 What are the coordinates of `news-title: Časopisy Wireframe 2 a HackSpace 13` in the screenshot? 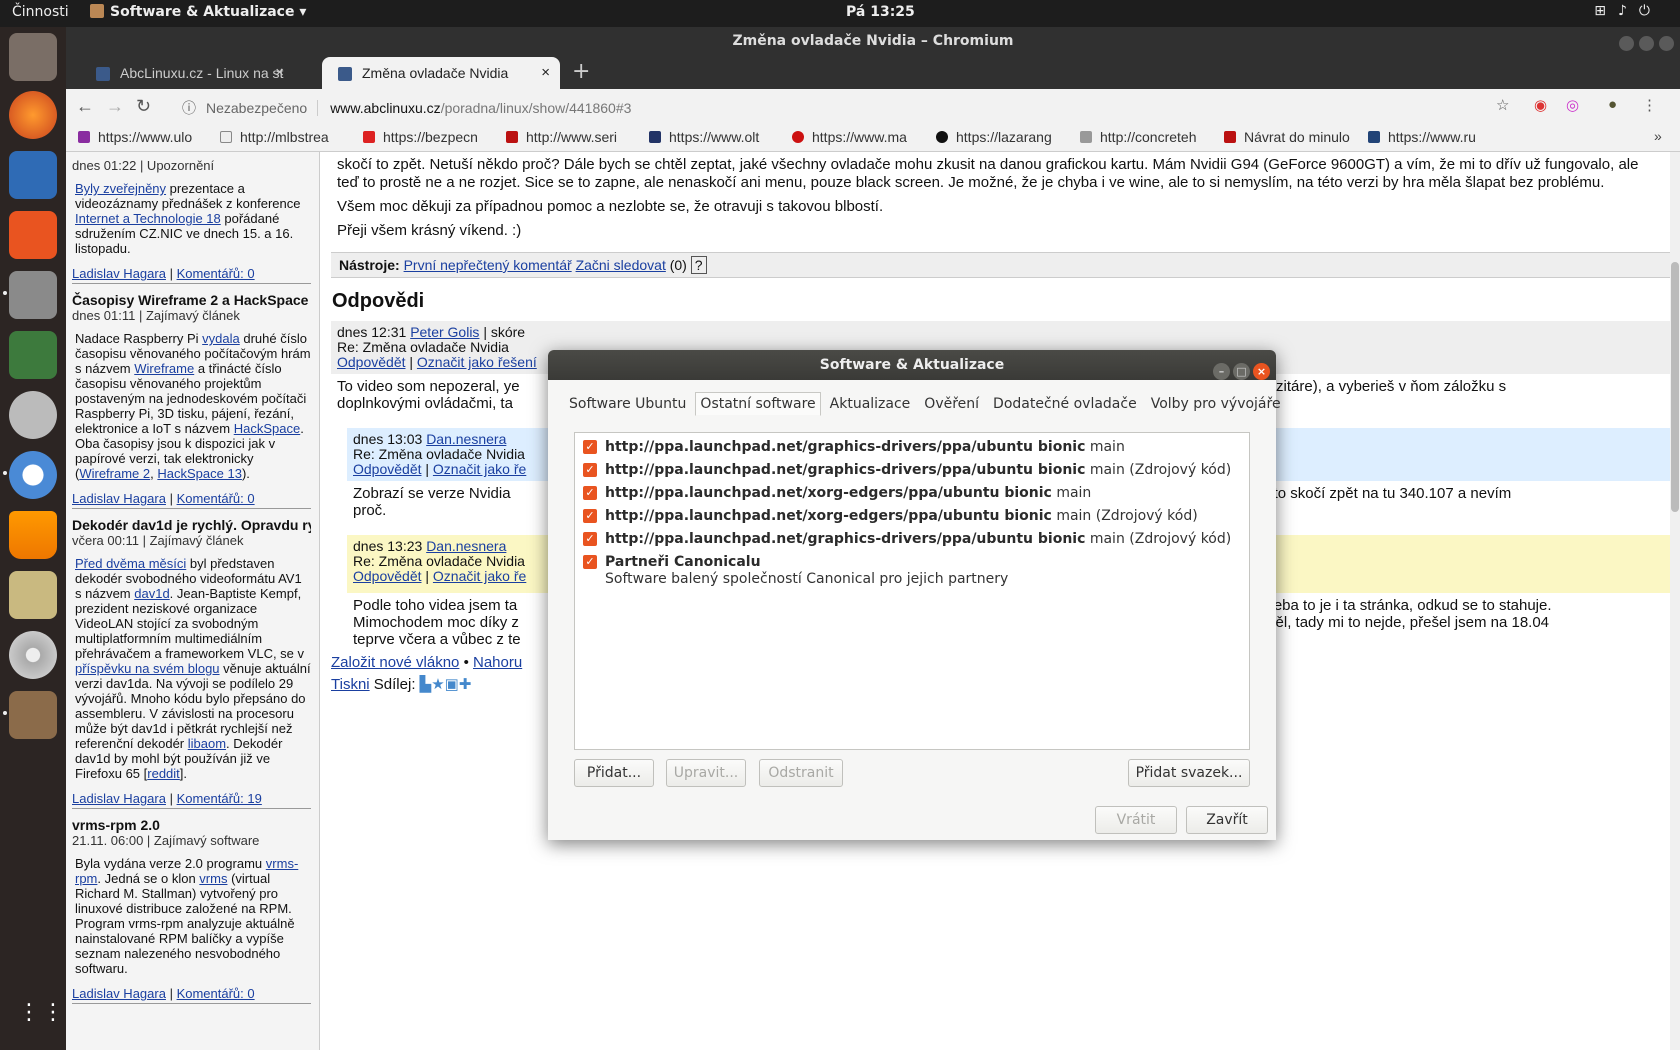 It's located at (191, 300).